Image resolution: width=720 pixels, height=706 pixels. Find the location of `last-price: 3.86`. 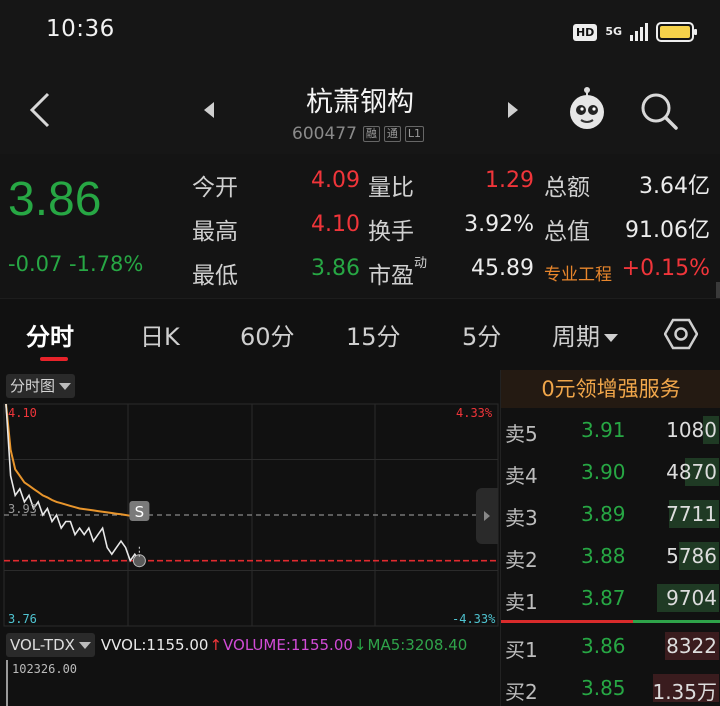

last-price: 3.86 is located at coordinates (55, 199).